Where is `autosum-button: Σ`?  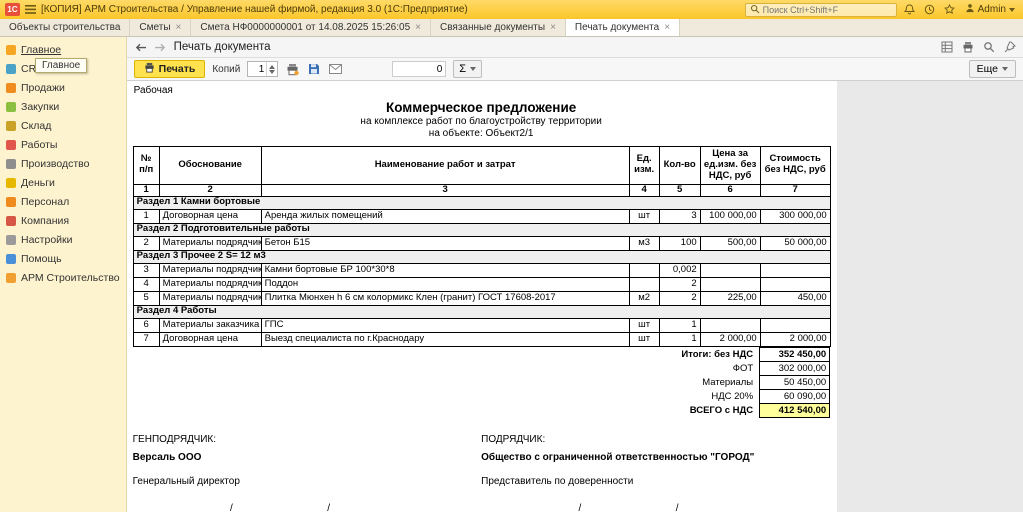
autosum-button: Σ is located at coordinates (468, 69).